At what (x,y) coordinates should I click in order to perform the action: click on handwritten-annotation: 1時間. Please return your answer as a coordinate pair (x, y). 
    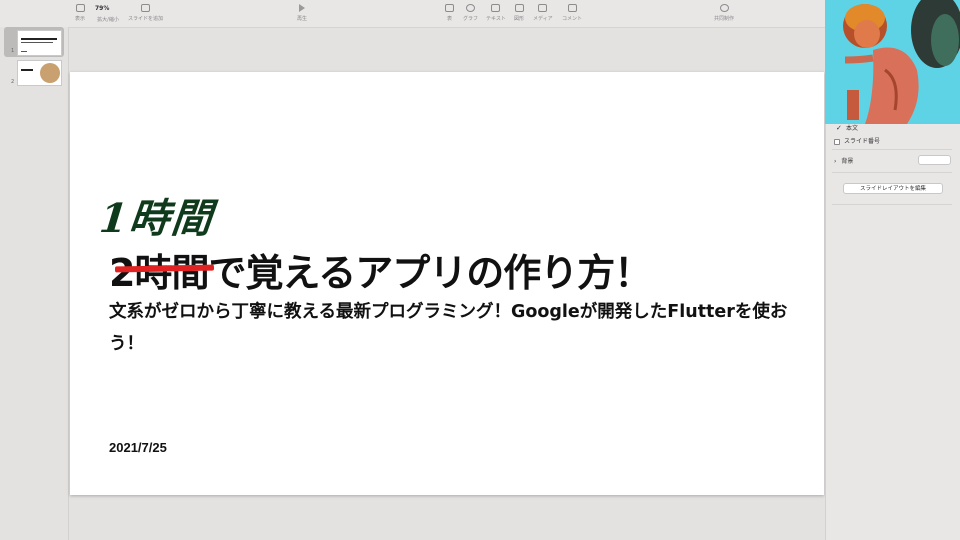
    Looking at the image, I should click on (157, 215).